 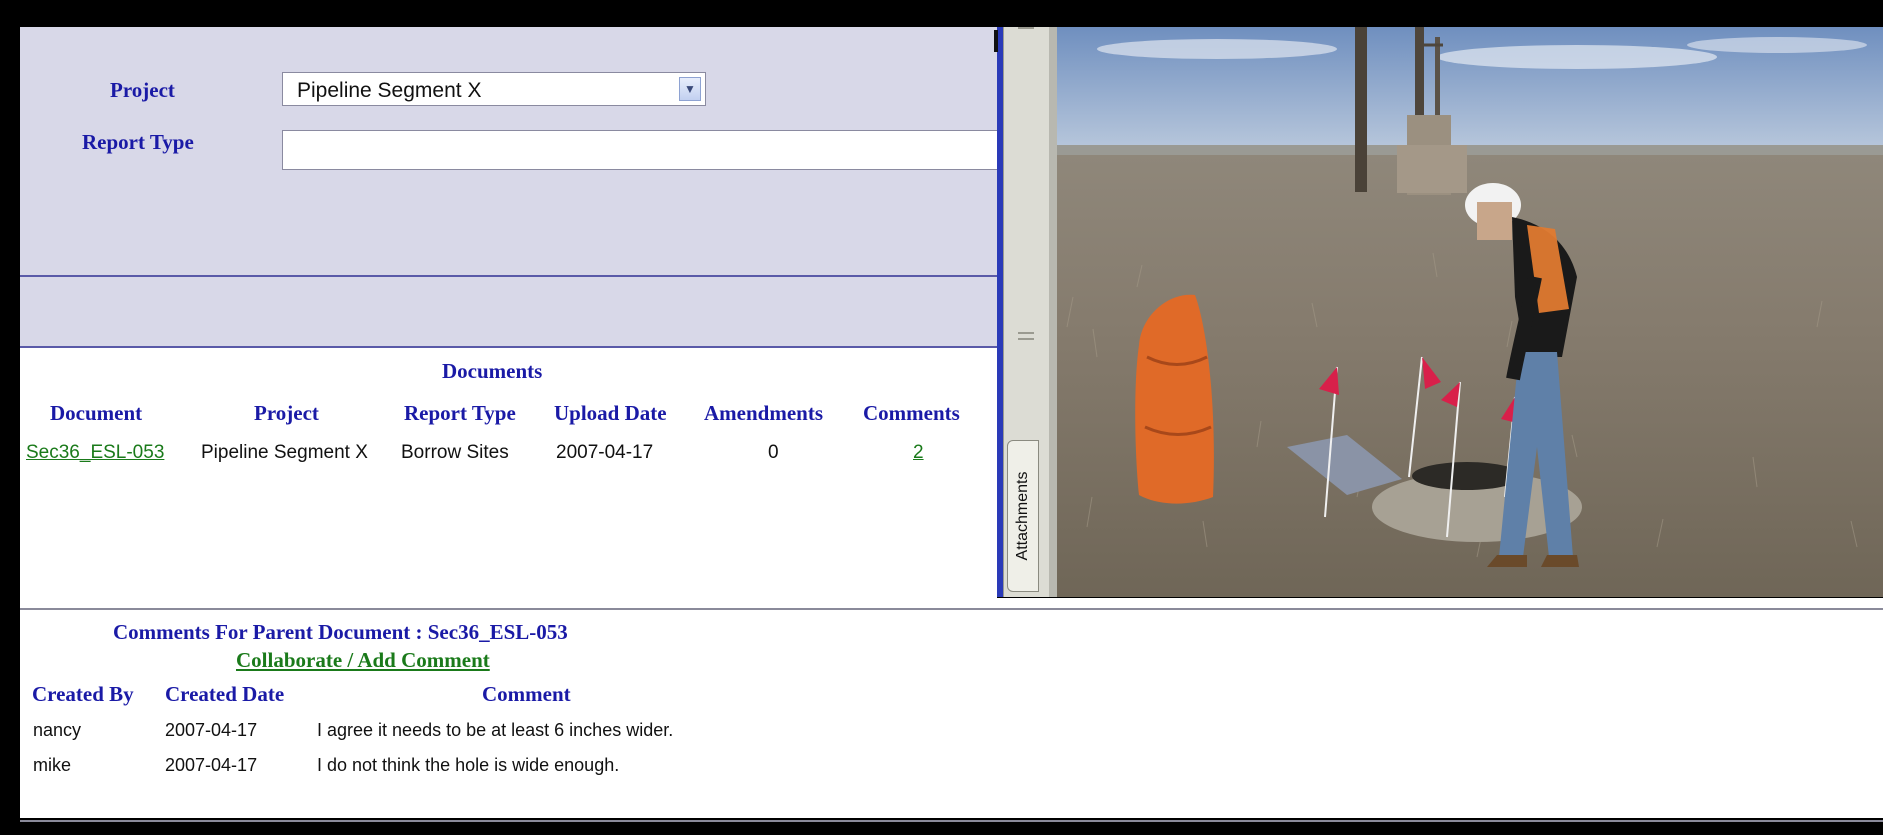 I want to click on comment-created-by: mike, so click(x=52, y=765).